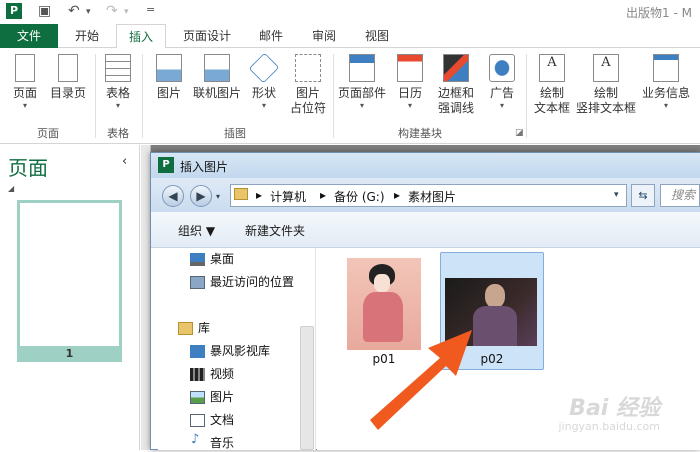 This screenshot has height=452, width=700. What do you see at coordinates (185, 328) in the screenshot?
I see `library-icon` at bounding box center [185, 328].